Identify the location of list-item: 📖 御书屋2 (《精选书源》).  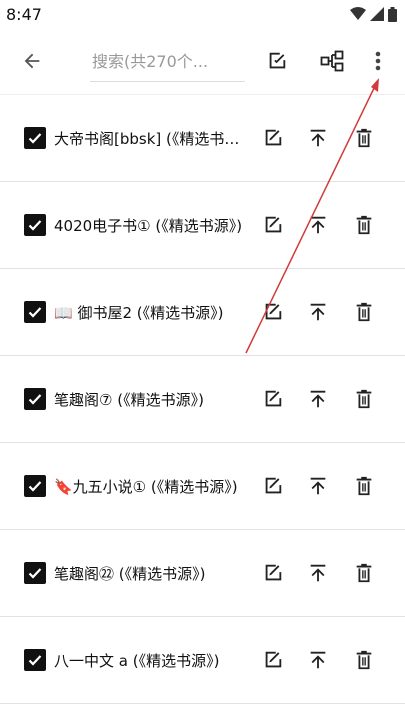
(202, 312).